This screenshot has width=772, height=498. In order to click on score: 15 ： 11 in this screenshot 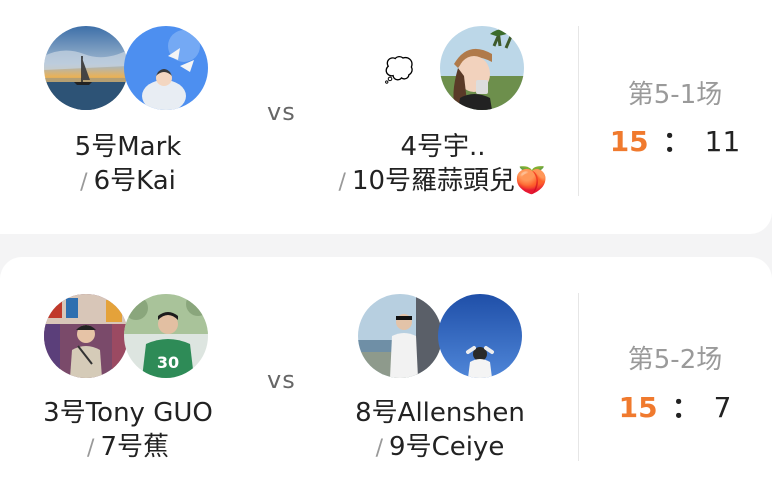, I will do `click(675, 140)`.